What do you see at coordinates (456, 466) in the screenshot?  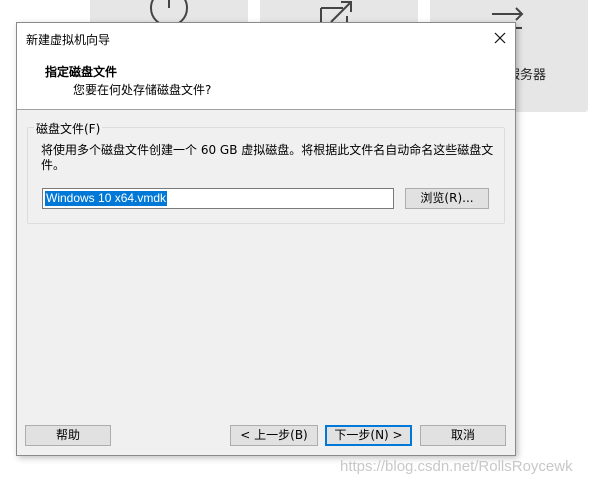 I see `watermark: https://blog.csdn.net/RollsRoycewk` at bounding box center [456, 466].